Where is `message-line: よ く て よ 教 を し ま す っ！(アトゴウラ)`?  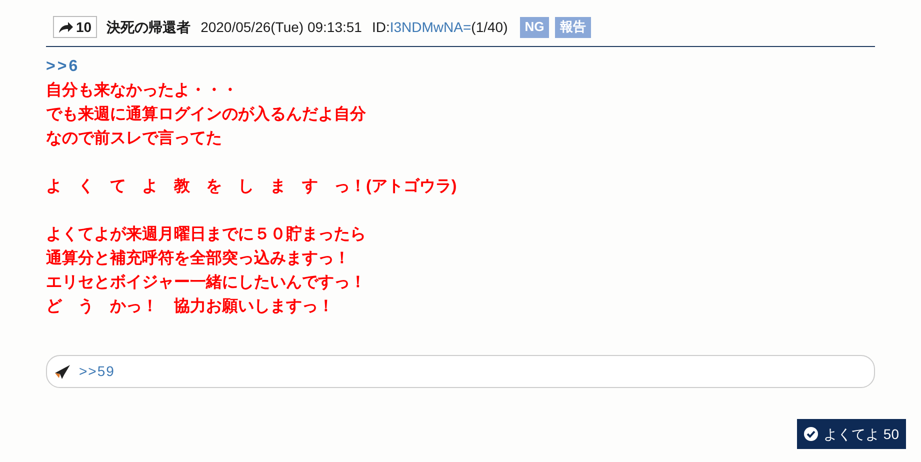
message-line: よ く て よ 教 を し ま す っ！(アトゴウラ) is located at coordinates (251, 186).